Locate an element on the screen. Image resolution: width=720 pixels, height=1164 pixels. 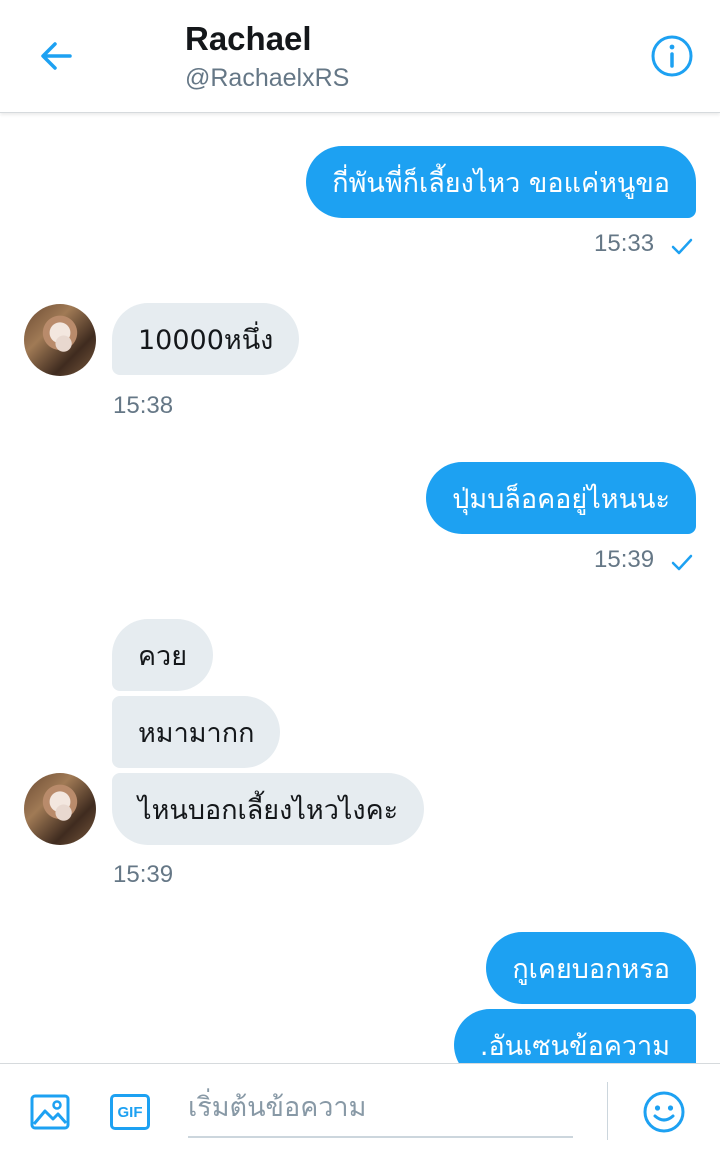
emoji-button is located at coordinates (664, 1112).